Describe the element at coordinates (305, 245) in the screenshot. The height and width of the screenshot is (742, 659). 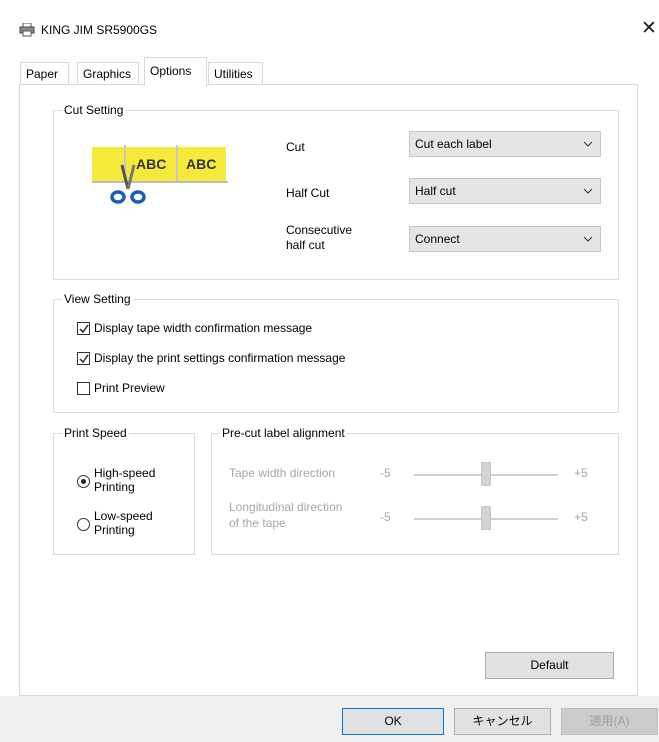
I see `consecutive-label-line2: half cut` at that location.